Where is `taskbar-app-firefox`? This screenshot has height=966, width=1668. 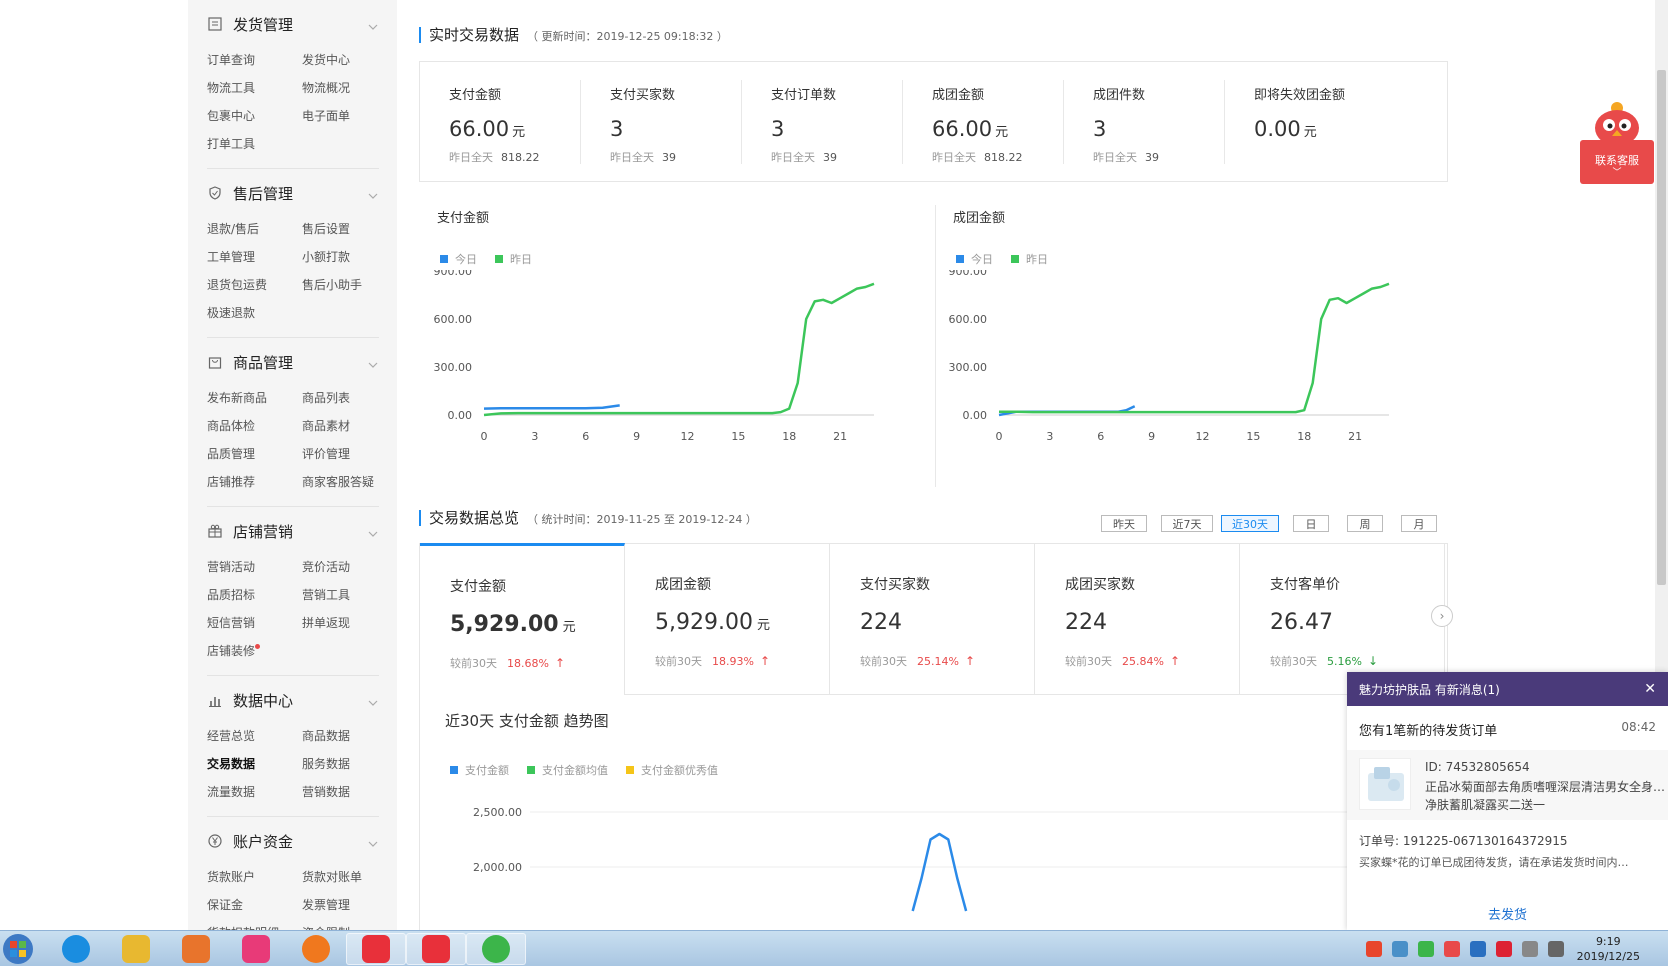
taskbar-app-firefox is located at coordinates (316, 949).